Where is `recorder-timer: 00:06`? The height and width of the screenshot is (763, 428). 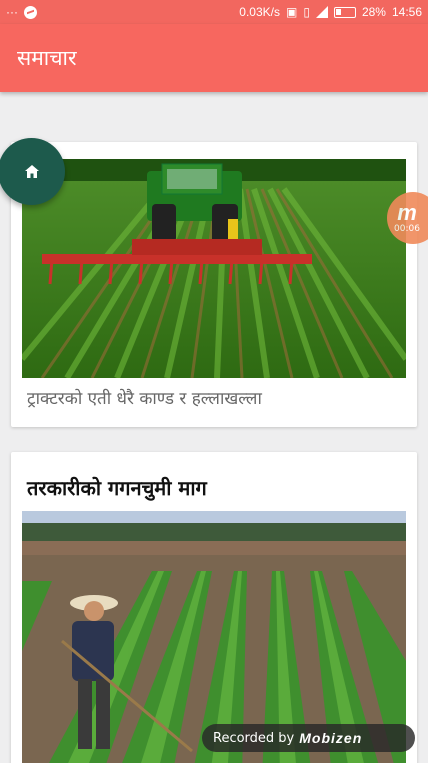 recorder-timer: 00:06 is located at coordinates (407, 229).